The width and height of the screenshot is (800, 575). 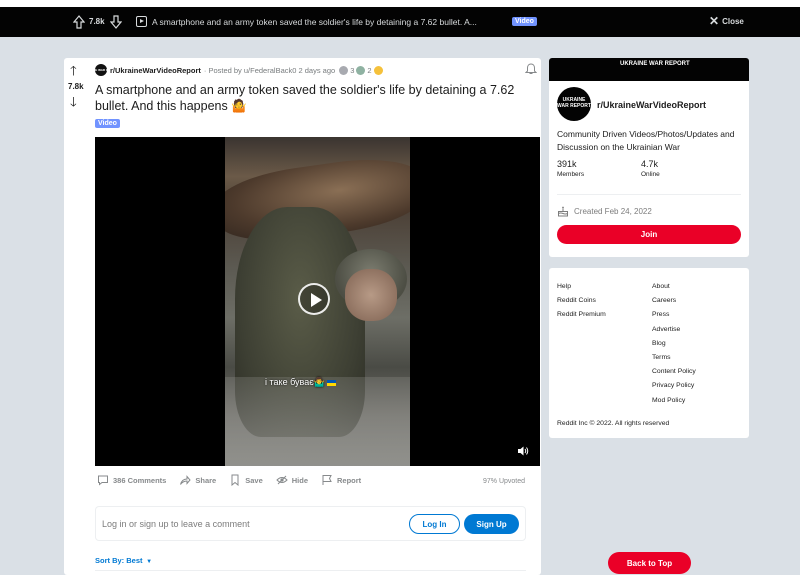 I want to click on cake-icon, so click(x=563, y=211).